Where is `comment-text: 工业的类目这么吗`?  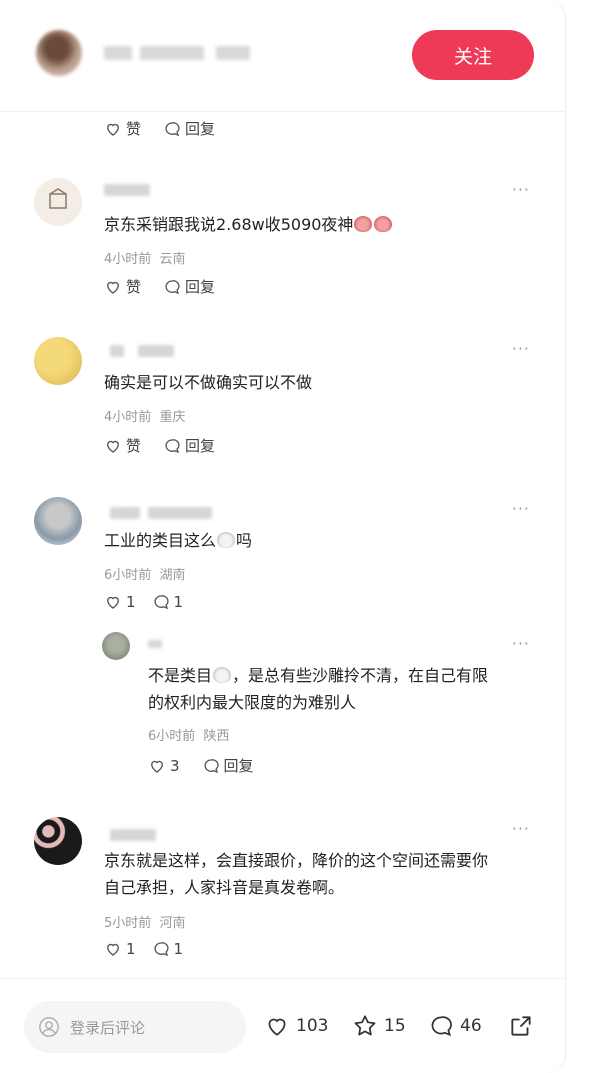 comment-text: 工业的类目这么吗 is located at coordinates (178, 540).